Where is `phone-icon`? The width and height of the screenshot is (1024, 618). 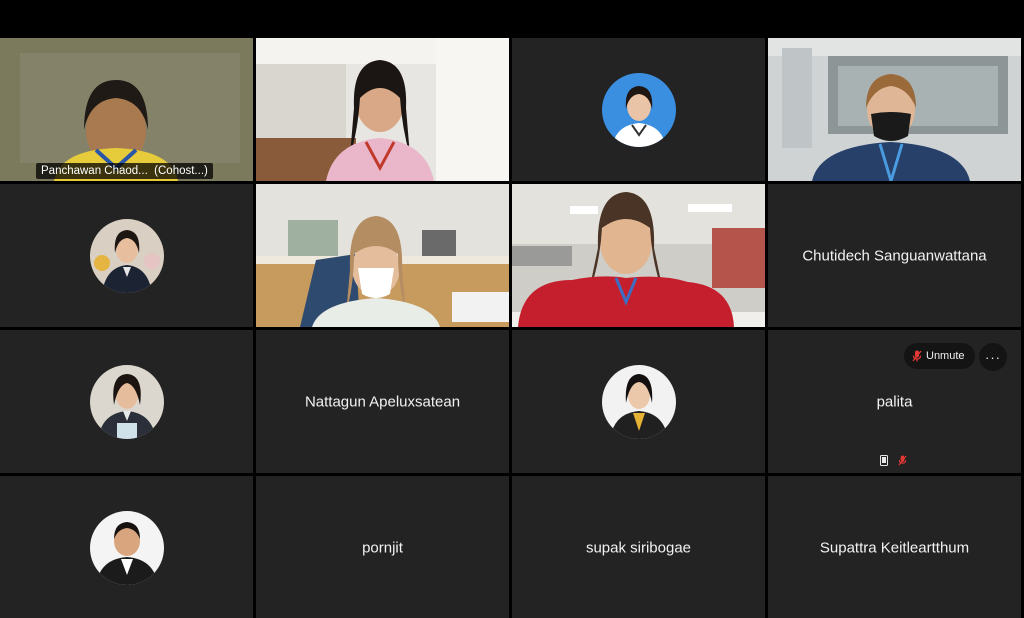
phone-icon is located at coordinates (884, 460).